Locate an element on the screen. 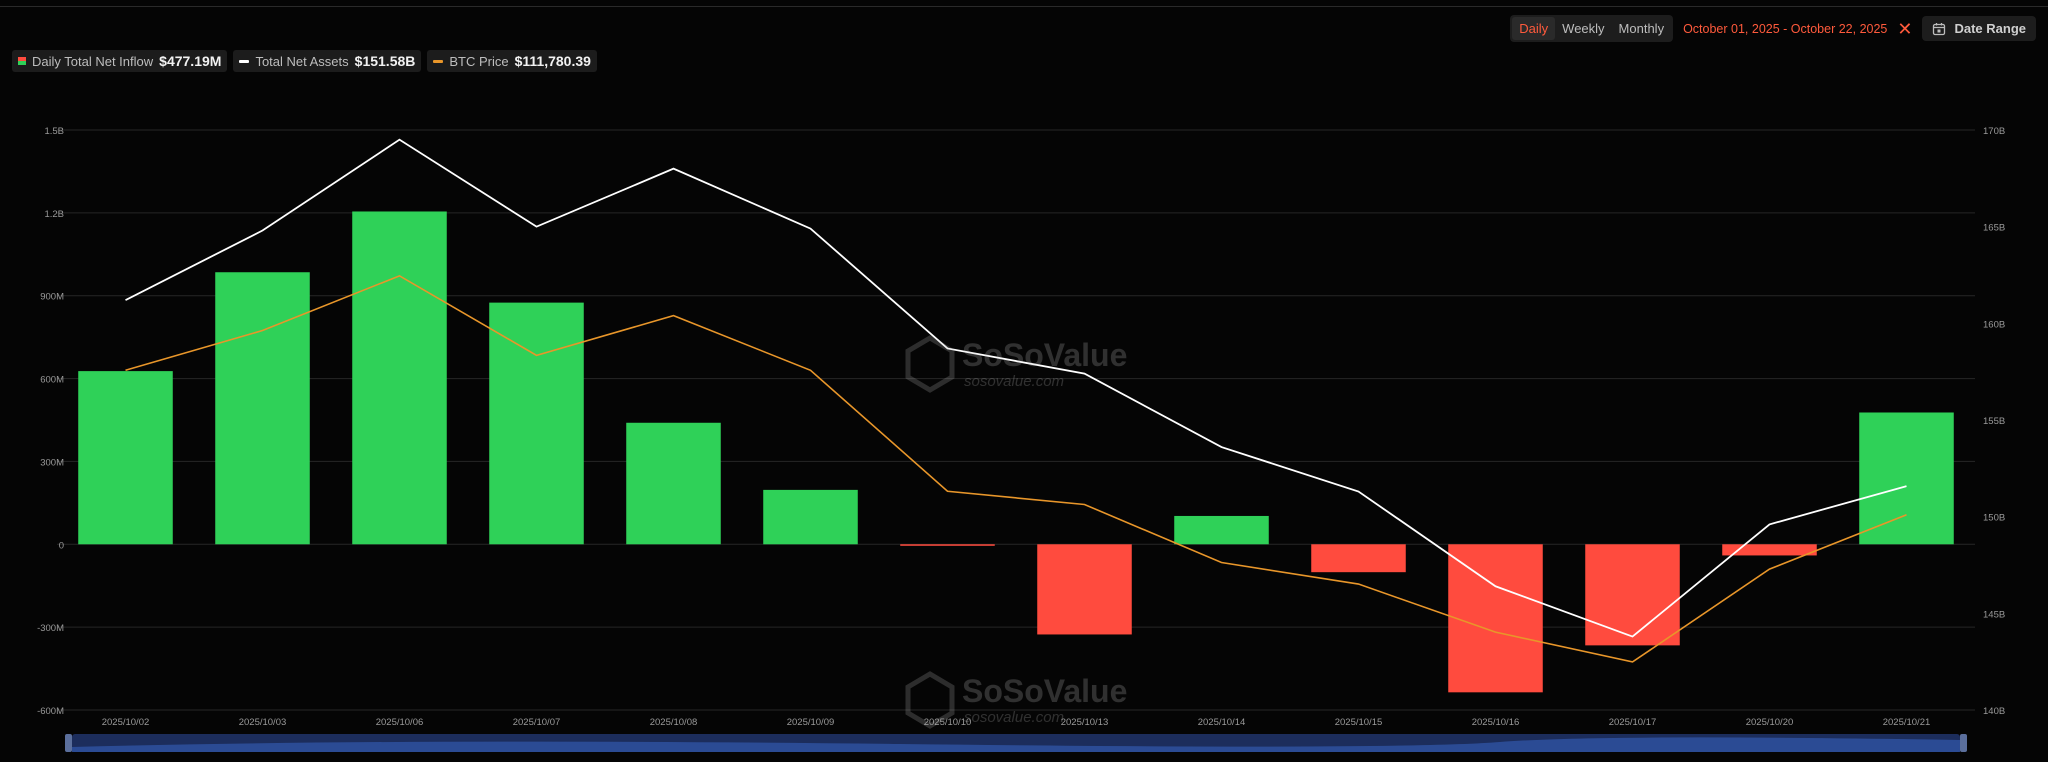 The height and width of the screenshot is (762, 2048). x-tick-label: 2025/10/21 is located at coordinates (1907, 722).